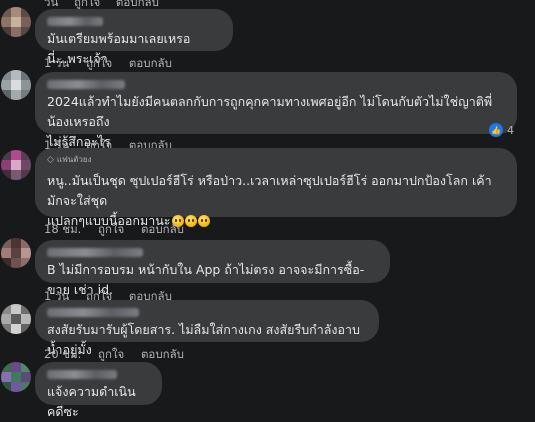 The width and height of the screenshot is (535, 422). I want to click on comment-time: 18 ชม., so click(62, 229).